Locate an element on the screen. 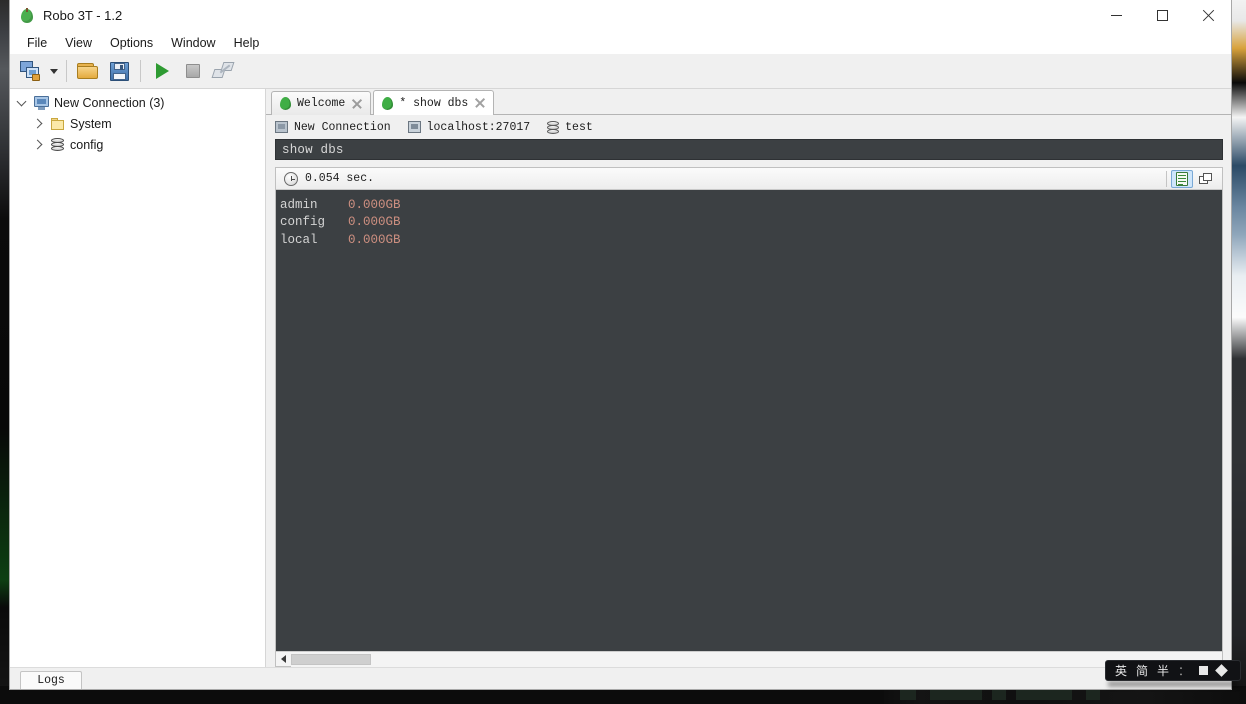  explain-icon is located at coordinates (223, 71).